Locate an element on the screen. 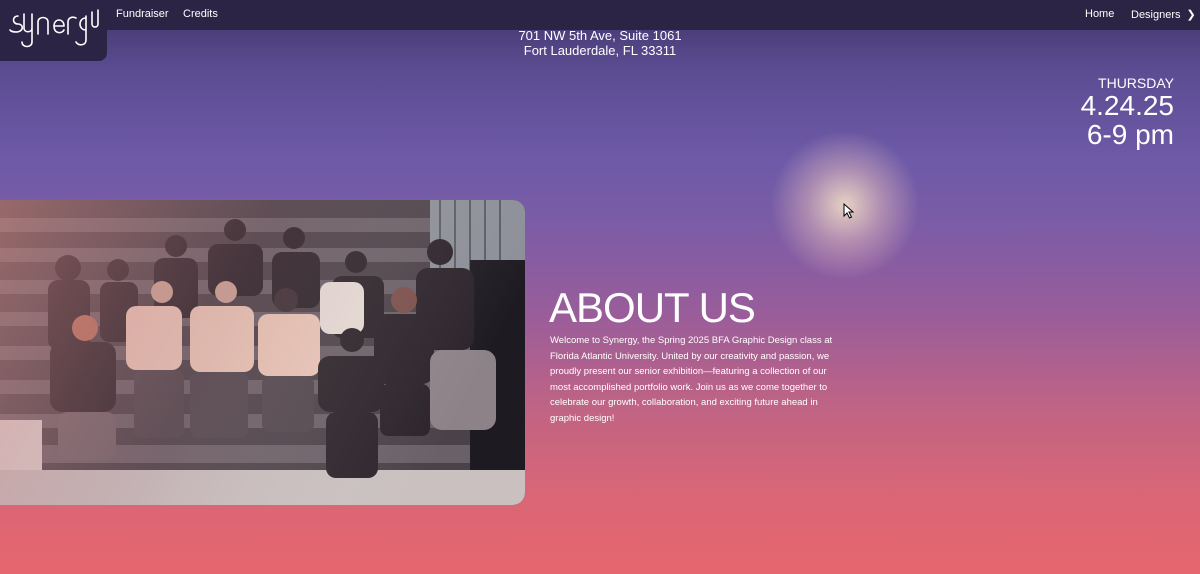 Image resolution: width=1200 pixels, height=574 pixels. address-line-2: Fort Lauderdale, FL 33311 is located at coordinates (600, 50).